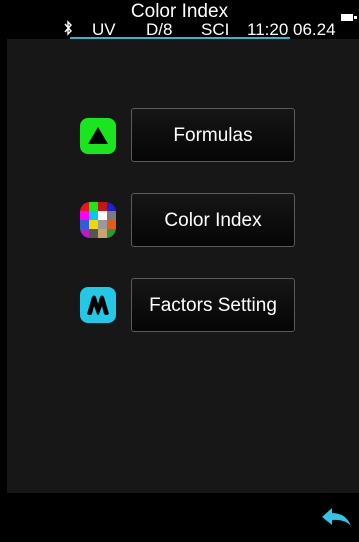 The width and height of the screenshot is (359, 542). Describe the element at coordinates (349, 17) in the screenshot. I see `battery-icon` at that location.